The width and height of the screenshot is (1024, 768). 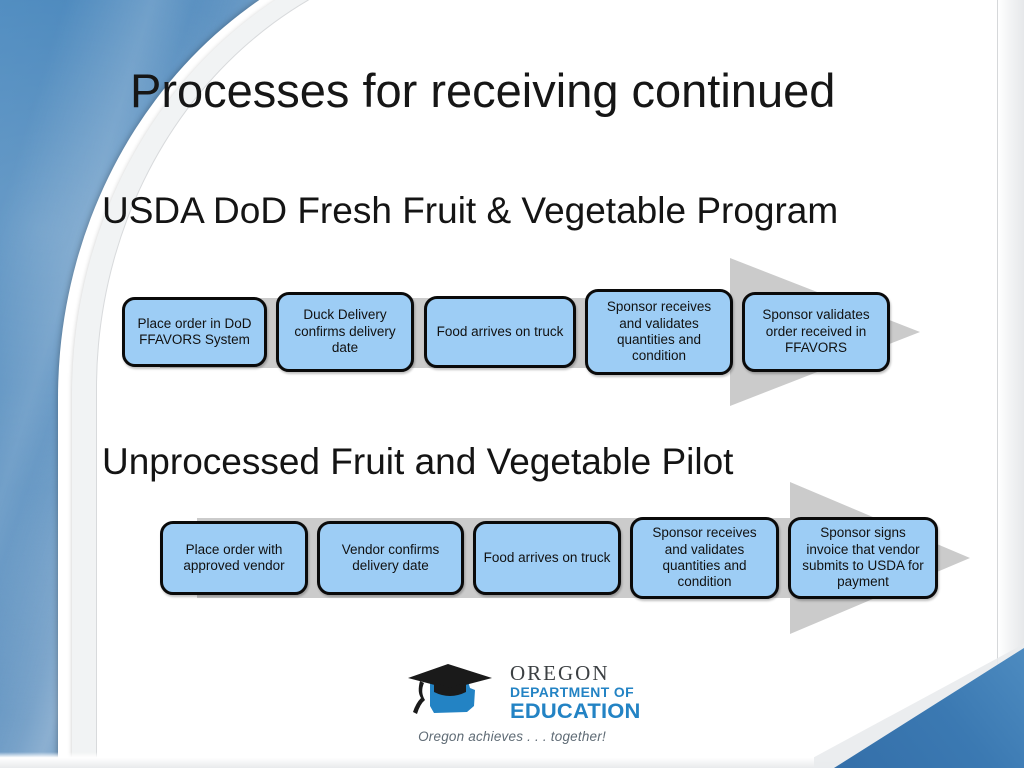 I want to click on logo-lockup: OREGON DEPARTMENT OF EDUCATION, so click(x=522, y=693).